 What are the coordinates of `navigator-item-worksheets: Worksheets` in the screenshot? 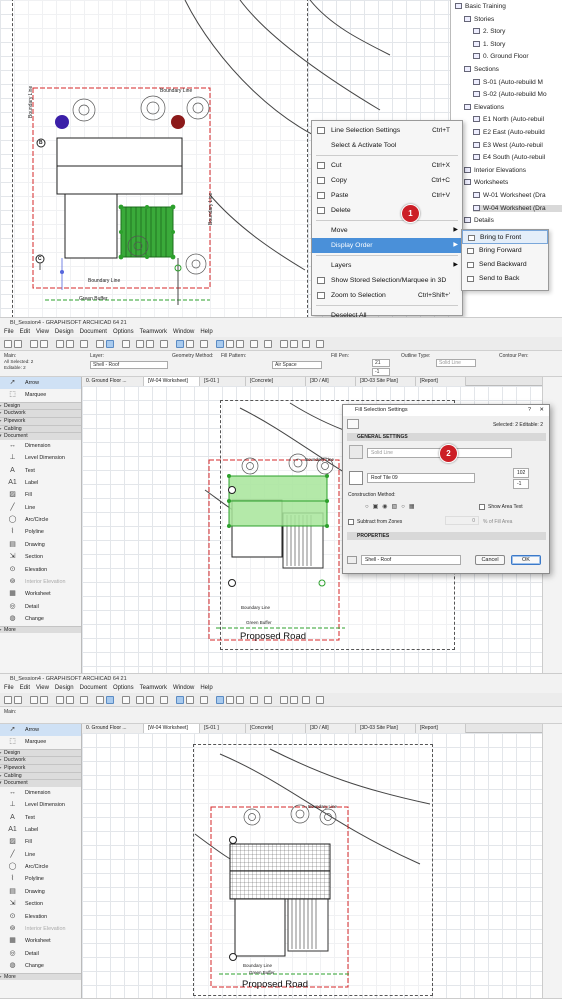 It's located at (513, 182).